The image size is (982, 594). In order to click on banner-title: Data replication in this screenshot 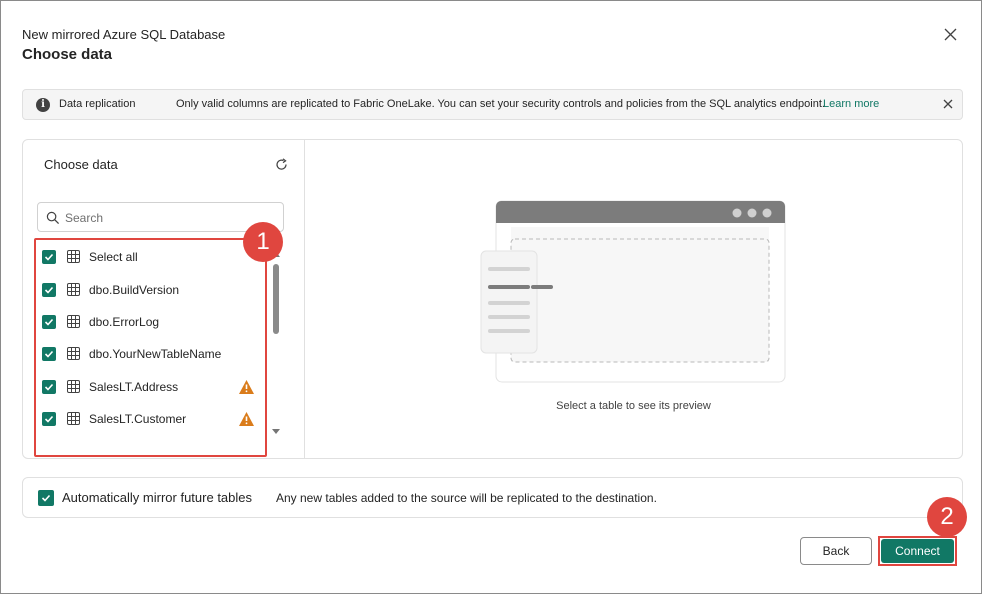, I will do `click(97, 104)`.